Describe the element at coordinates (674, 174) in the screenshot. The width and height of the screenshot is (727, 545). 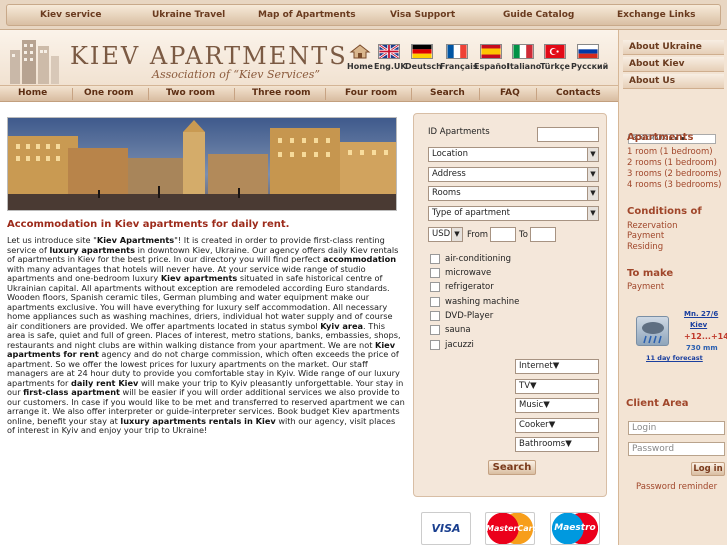
I see `apartments-link: 3 rooms (2 bedrooms)` at that location.